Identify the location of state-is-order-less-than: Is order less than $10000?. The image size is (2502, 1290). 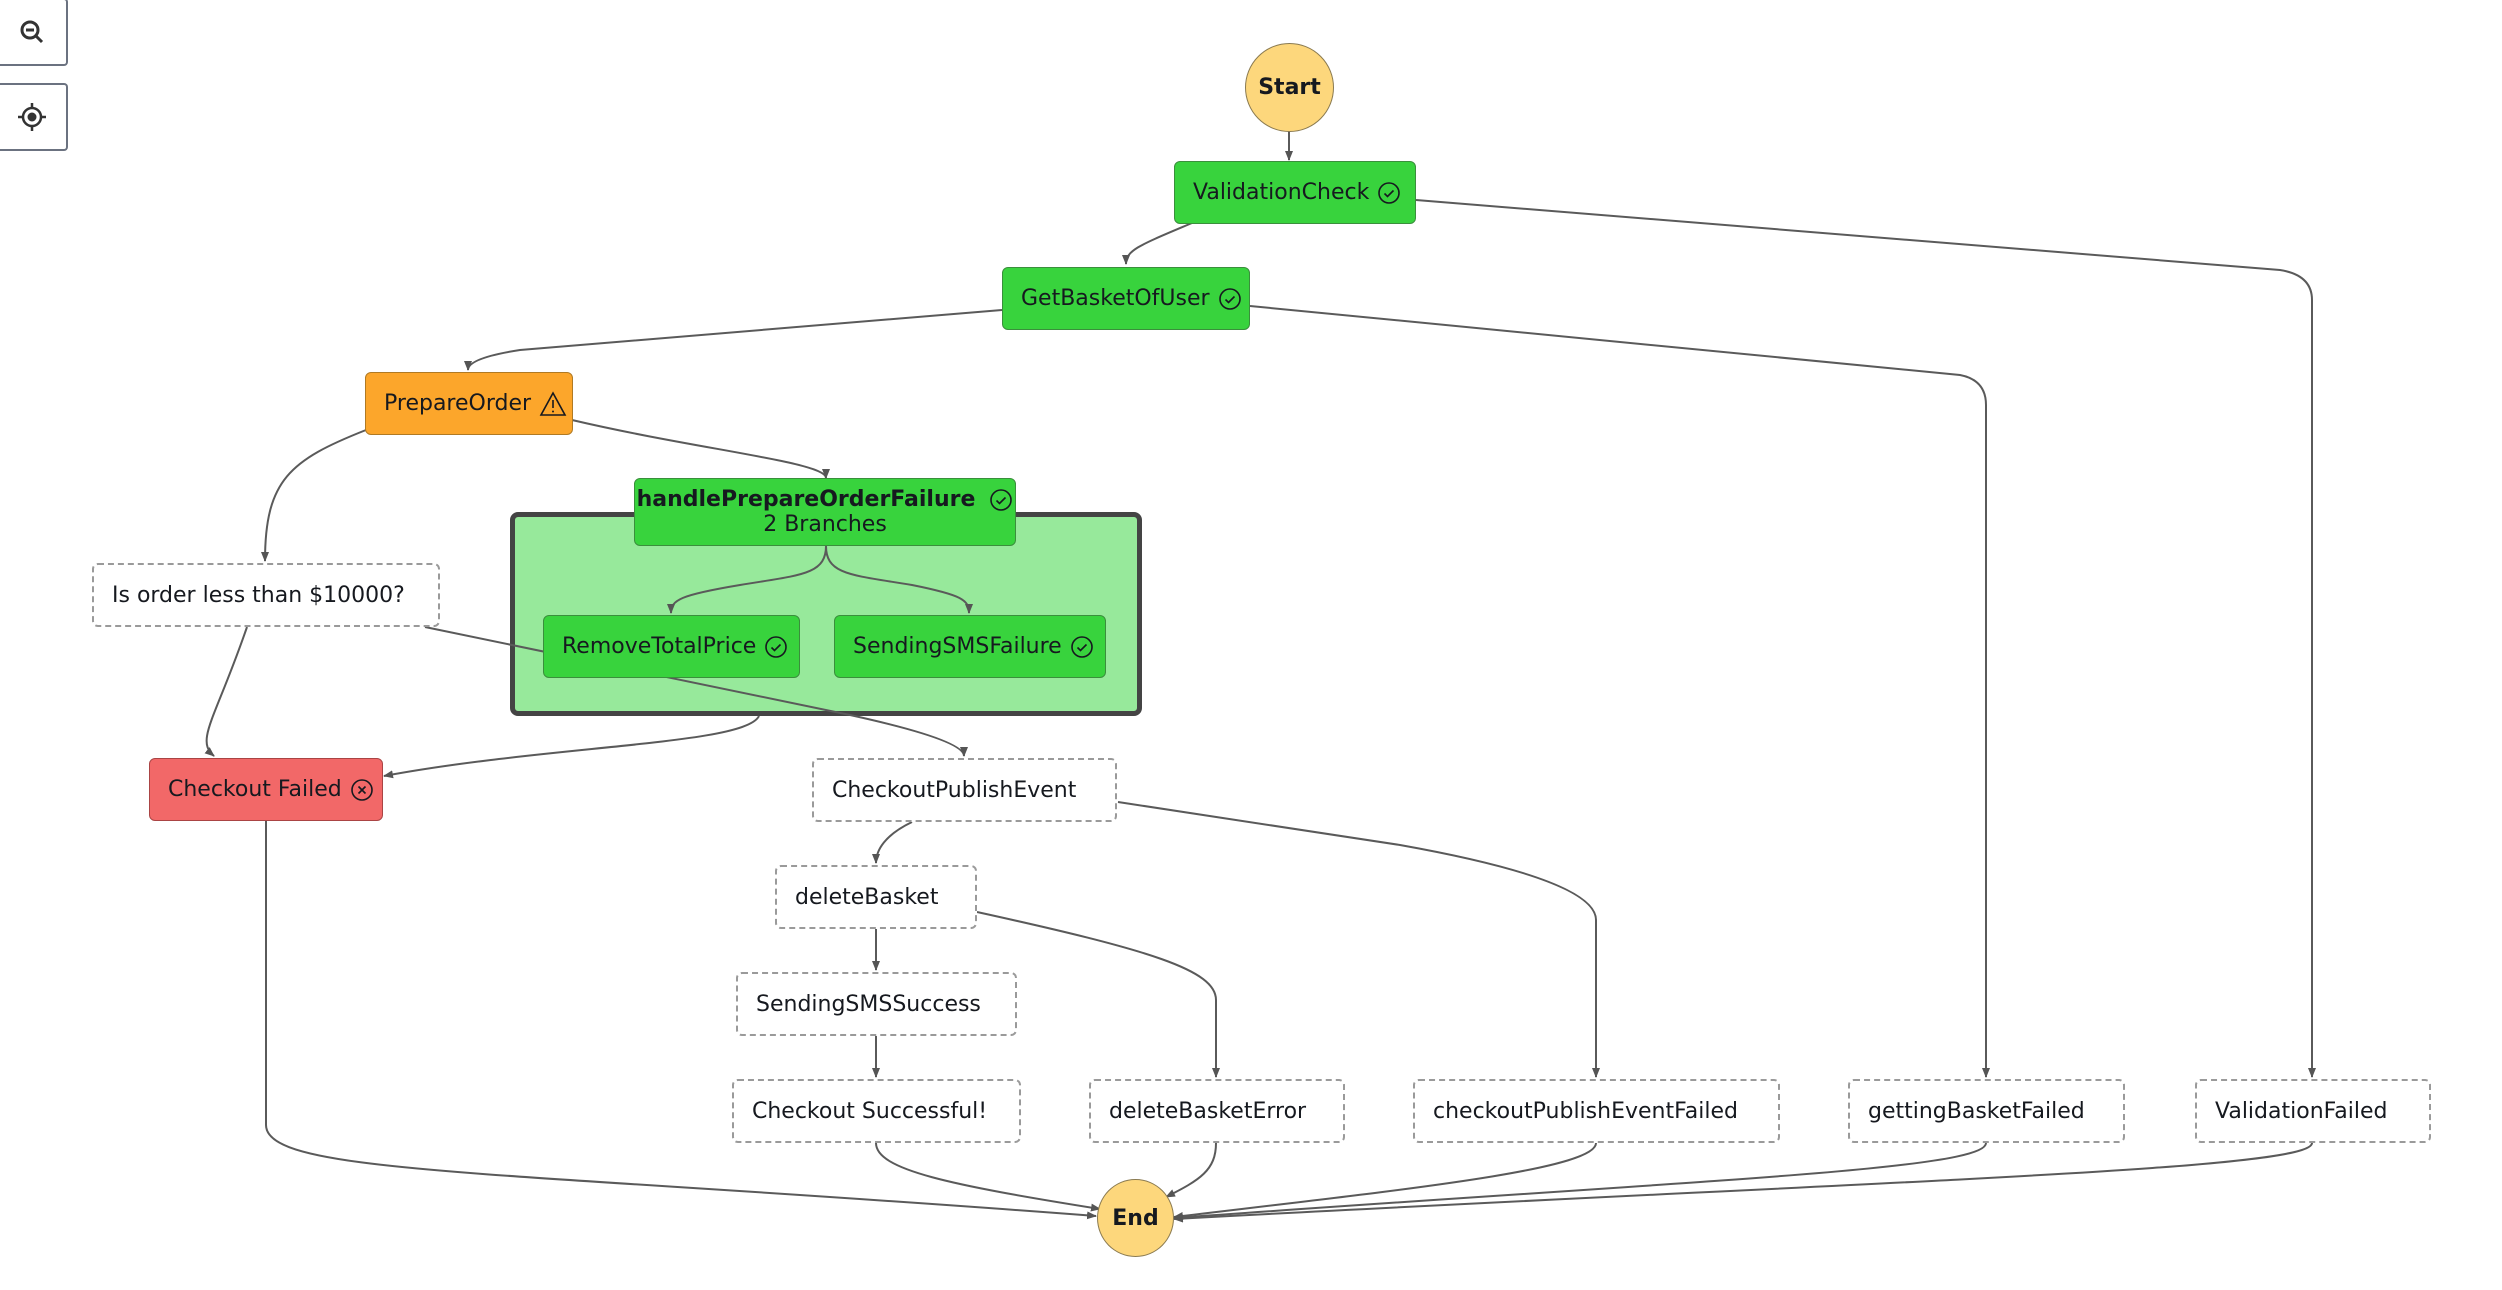
(266, 595).